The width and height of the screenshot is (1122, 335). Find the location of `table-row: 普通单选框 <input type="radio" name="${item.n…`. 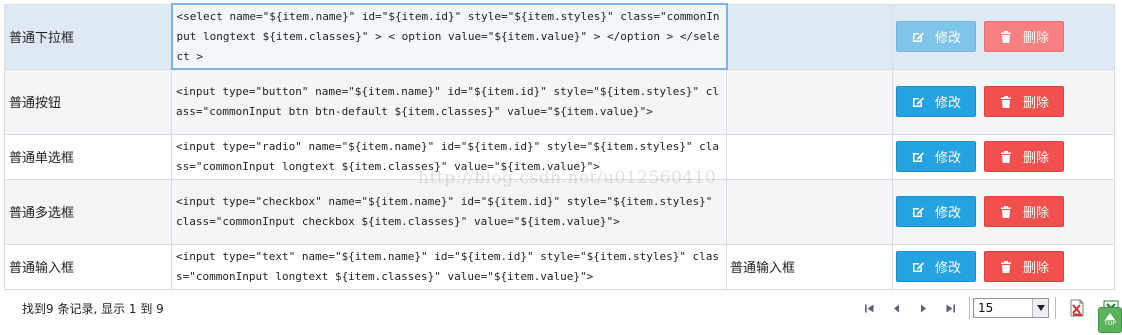

table-row: 普通单选框 <input type="radio" name="${item.n… is located at coordinates (559, 156).